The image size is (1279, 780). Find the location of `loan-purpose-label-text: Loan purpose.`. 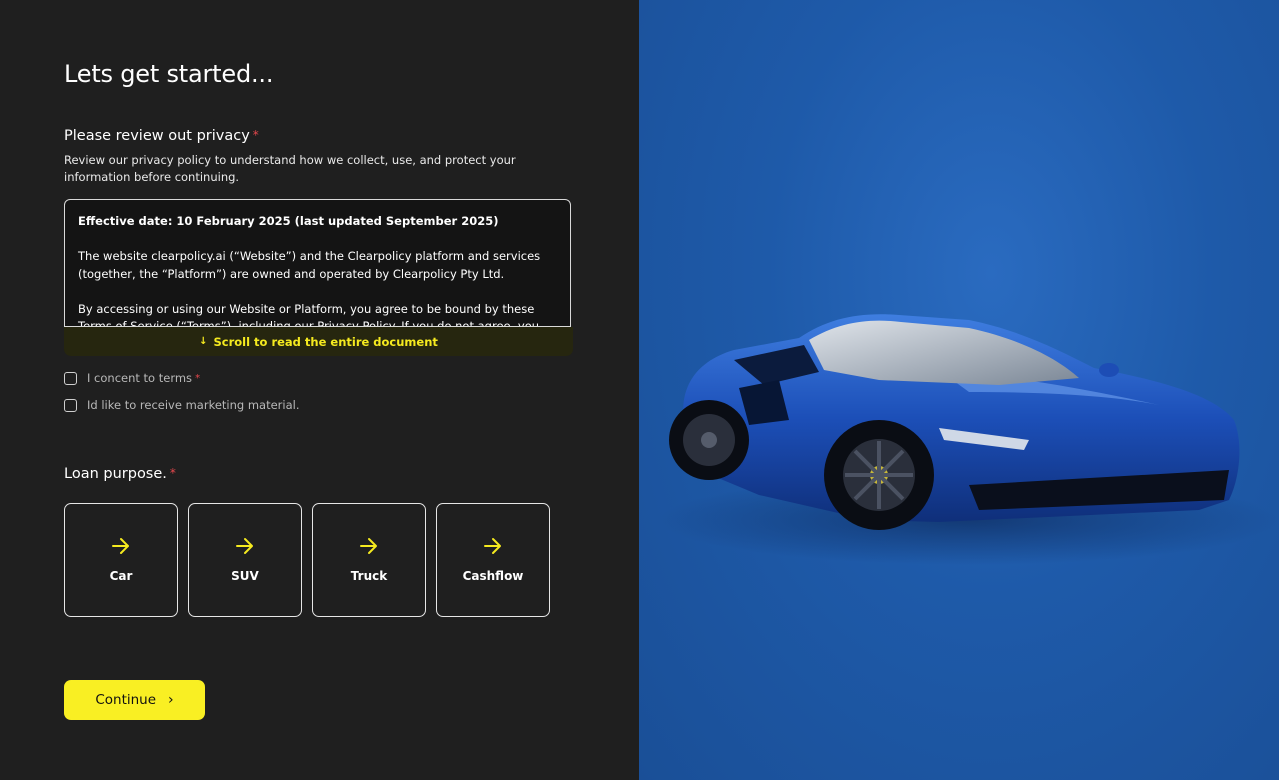

loan-purpose-label-text: Loan purpose. is located at coordinates (115, 474).